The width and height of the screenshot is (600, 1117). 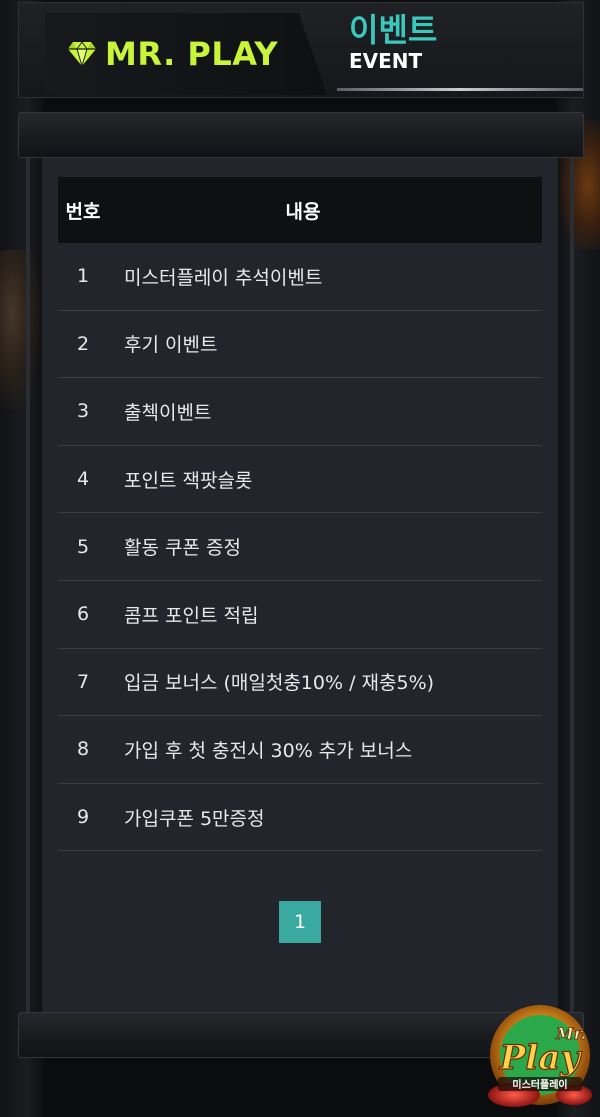 I want to click on page-title-korean: 이벤트, so click(x=393, y=30).